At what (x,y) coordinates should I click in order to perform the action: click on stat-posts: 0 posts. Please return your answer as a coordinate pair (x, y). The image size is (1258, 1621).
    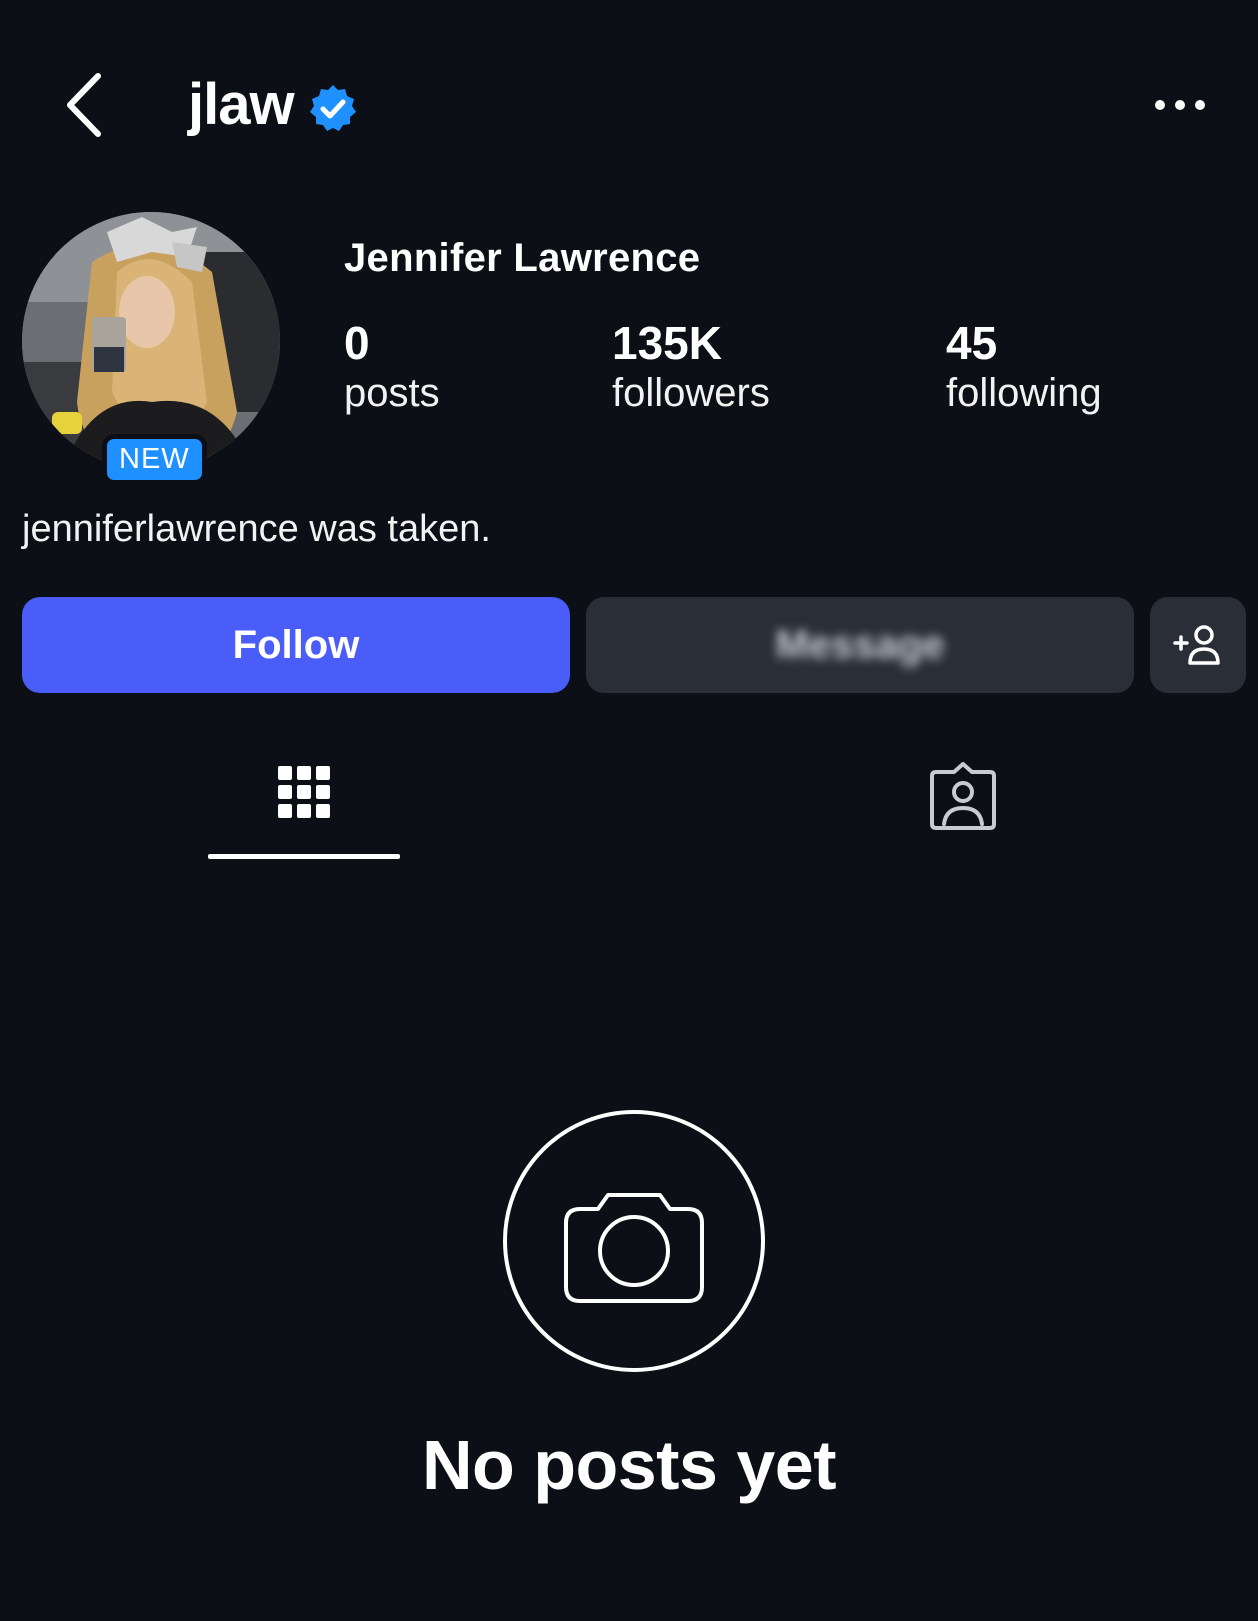
    Looking at the image, I should click on (392, 367).